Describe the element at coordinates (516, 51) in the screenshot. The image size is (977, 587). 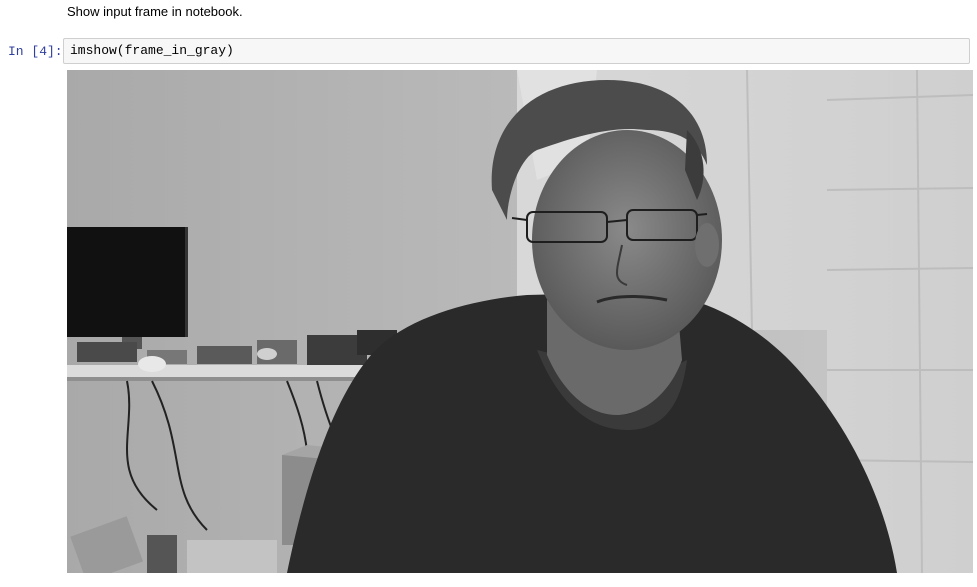
I see `code-cell-input: imshow(frame_in_gray)` at that location.